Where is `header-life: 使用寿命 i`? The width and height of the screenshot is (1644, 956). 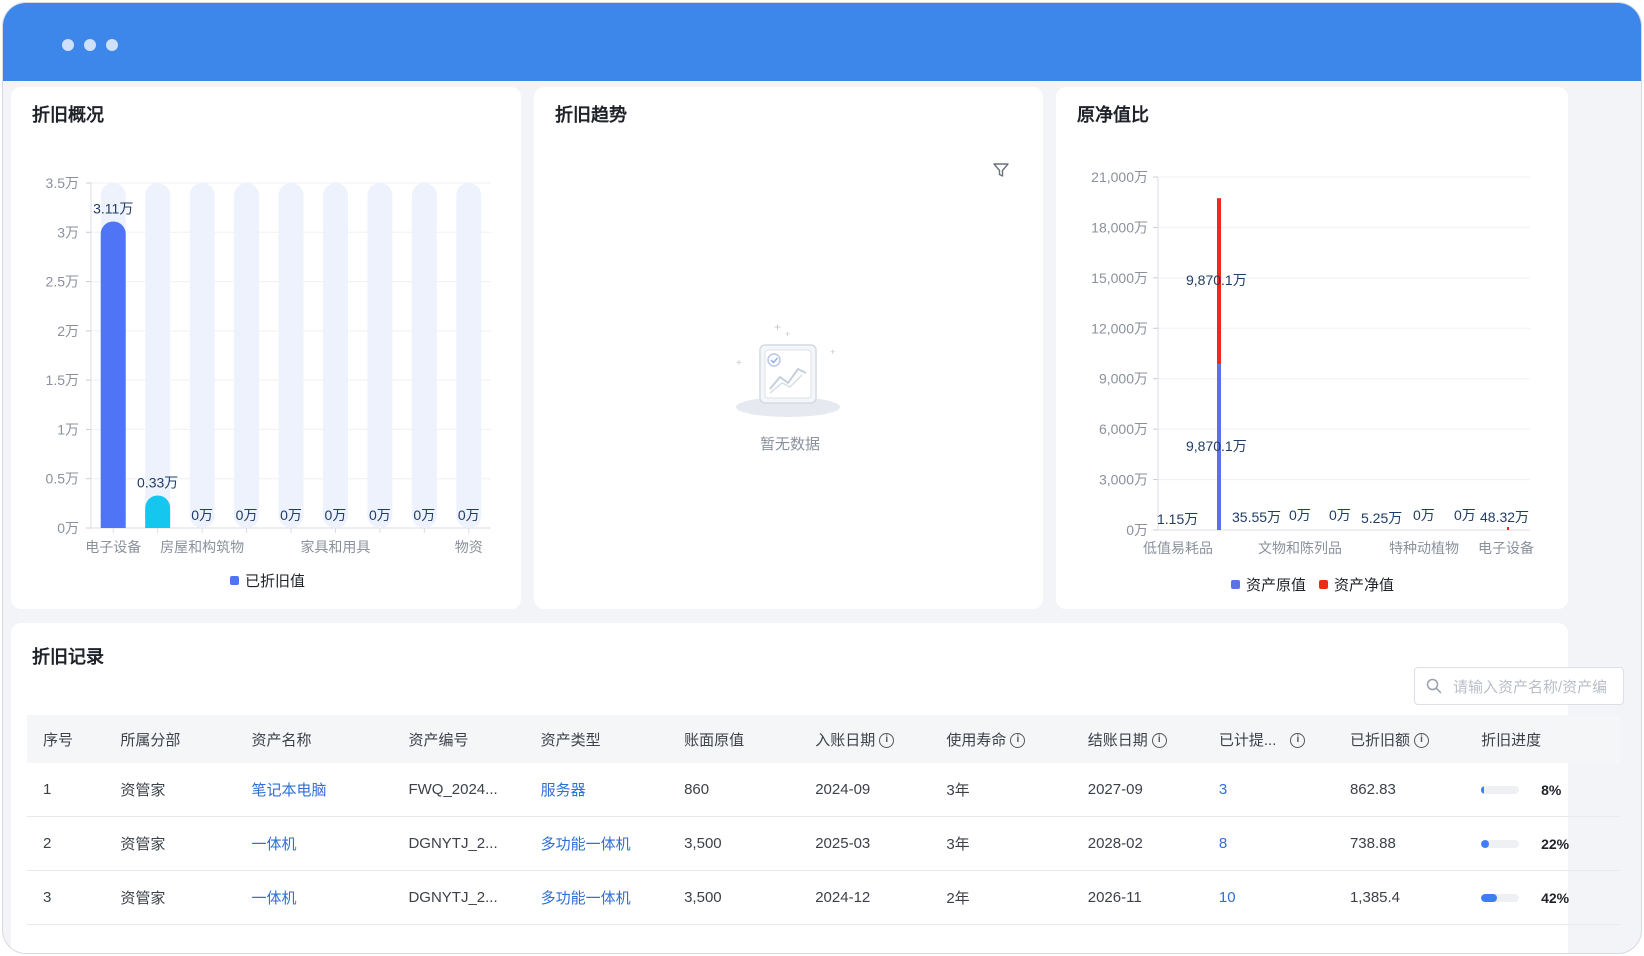
header-life: 使用寿命 i is located at coordinates (1001, 739).